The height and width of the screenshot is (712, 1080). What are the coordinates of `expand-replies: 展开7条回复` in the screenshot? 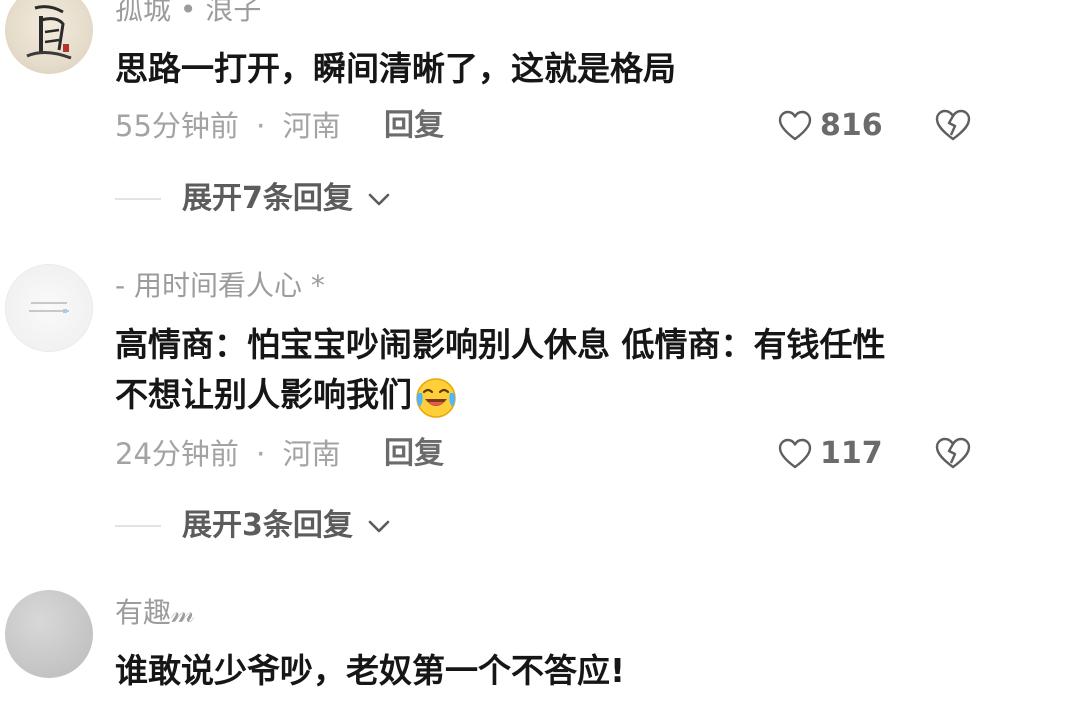 It's located at (540, 199).